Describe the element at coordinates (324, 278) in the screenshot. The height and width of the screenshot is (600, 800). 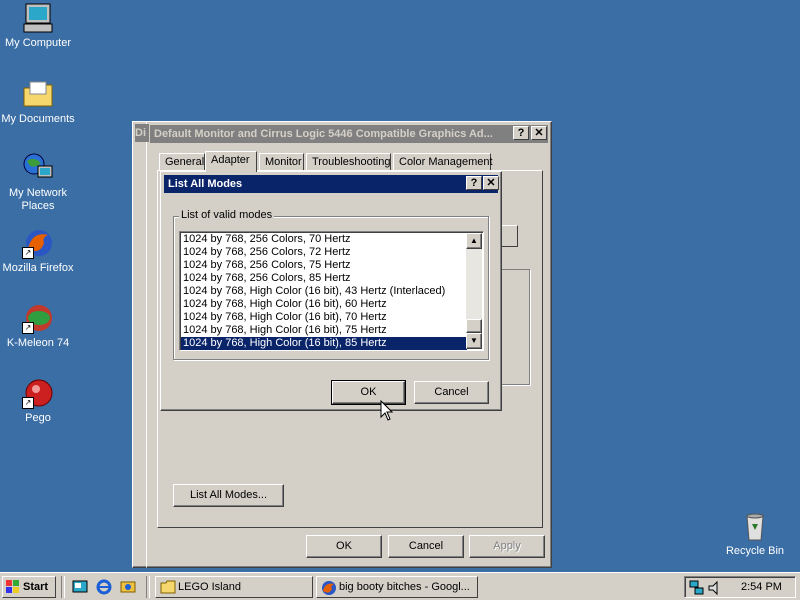
I see `mode-list-item: 1024 by 768, 256 Colors, 85 Hertz` at that location.